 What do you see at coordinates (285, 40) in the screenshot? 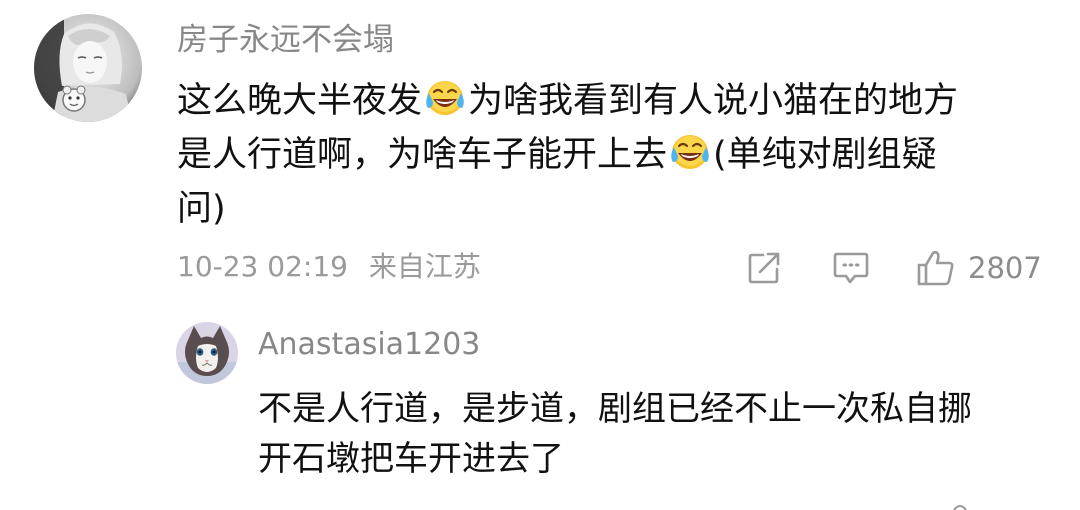
I see `comment-username: 房子永远不会塌` at bounding box center [285, 40].